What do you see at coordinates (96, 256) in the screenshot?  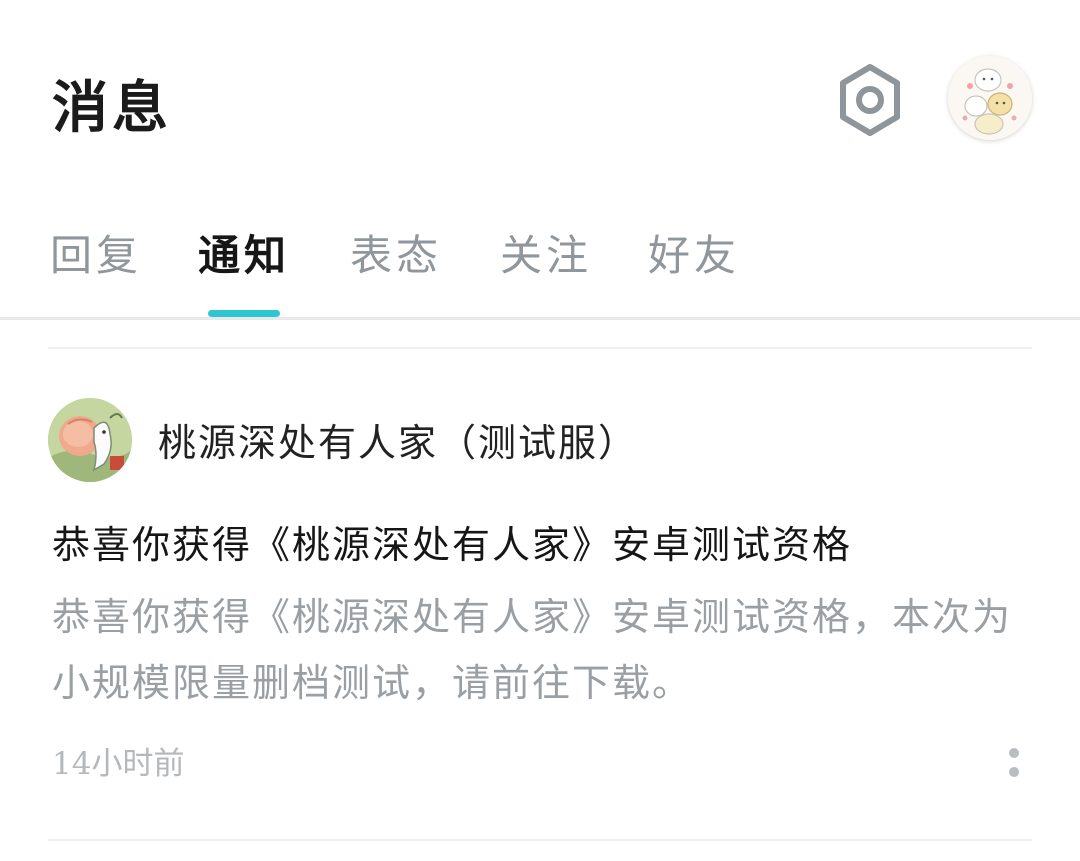 I see `tab-replies: 回复` at bounding box center [96, 256].